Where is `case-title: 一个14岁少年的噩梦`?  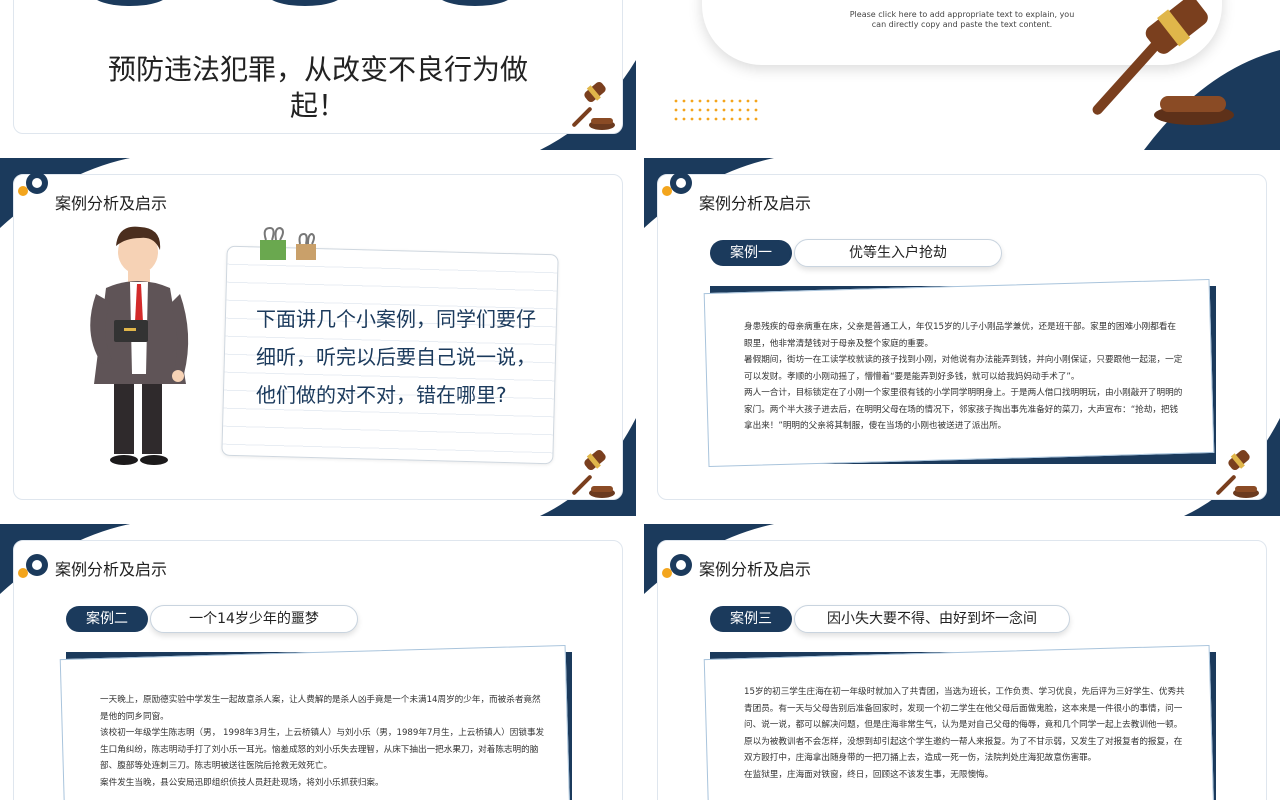 case-title: 一个14岁少年的噩梦 is located at coordinates (254, 619).